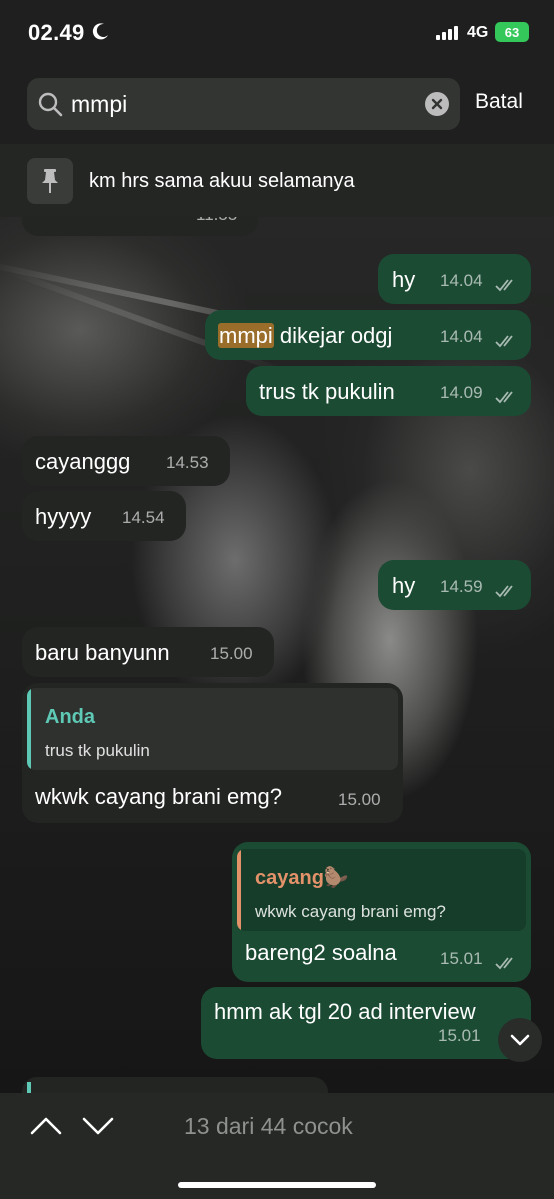 This screenshot has height=1199, width=554. What do you see at coordinates (159, 796) in the screenshot?
I see `message-text: wkwk cayang brani emg?` at bounding box center [159, 796].